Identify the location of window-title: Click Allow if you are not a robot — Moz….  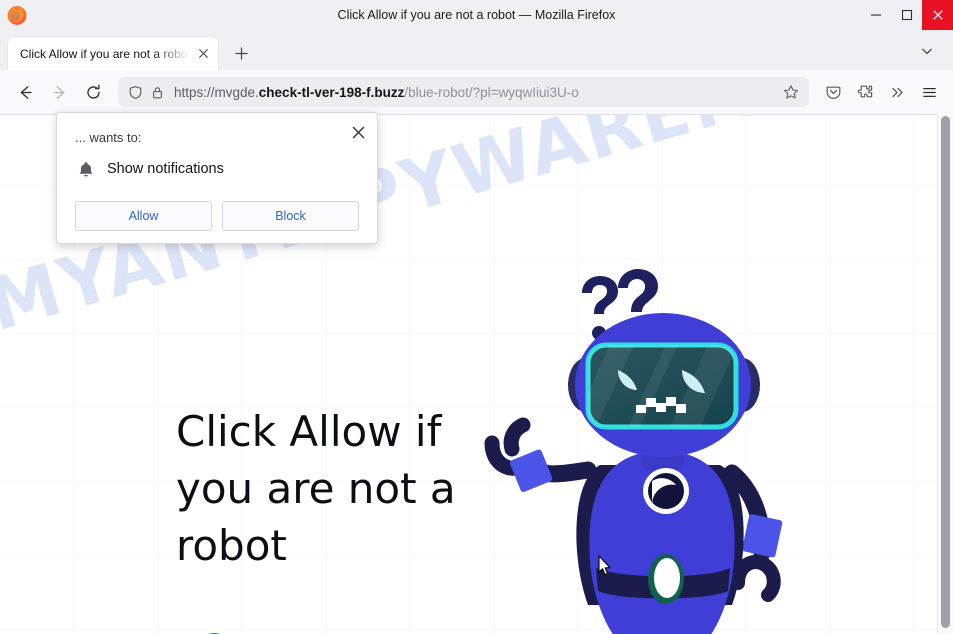
(476, 15).